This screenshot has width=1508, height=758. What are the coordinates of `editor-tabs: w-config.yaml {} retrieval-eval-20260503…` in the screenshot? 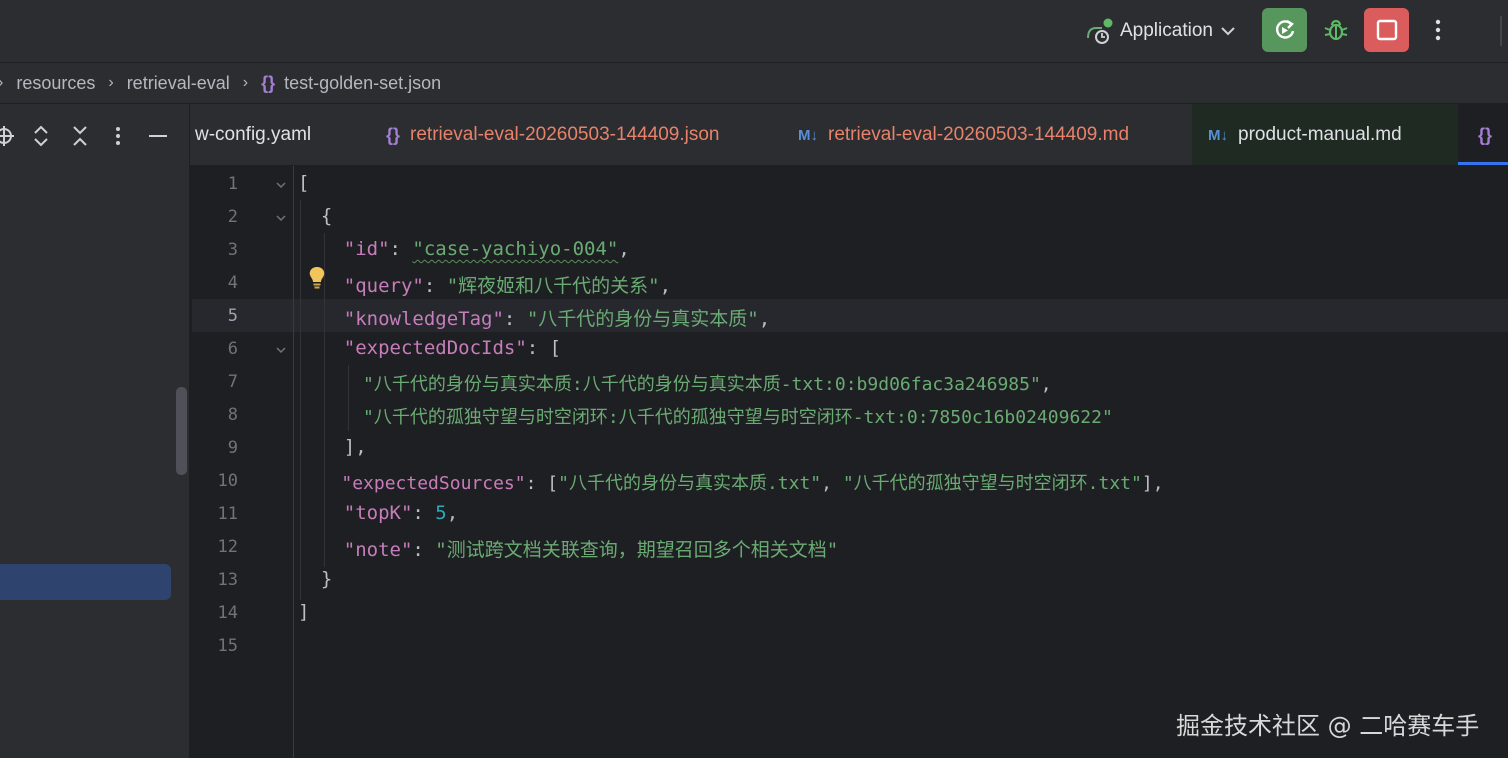 It's located at (849, 135).